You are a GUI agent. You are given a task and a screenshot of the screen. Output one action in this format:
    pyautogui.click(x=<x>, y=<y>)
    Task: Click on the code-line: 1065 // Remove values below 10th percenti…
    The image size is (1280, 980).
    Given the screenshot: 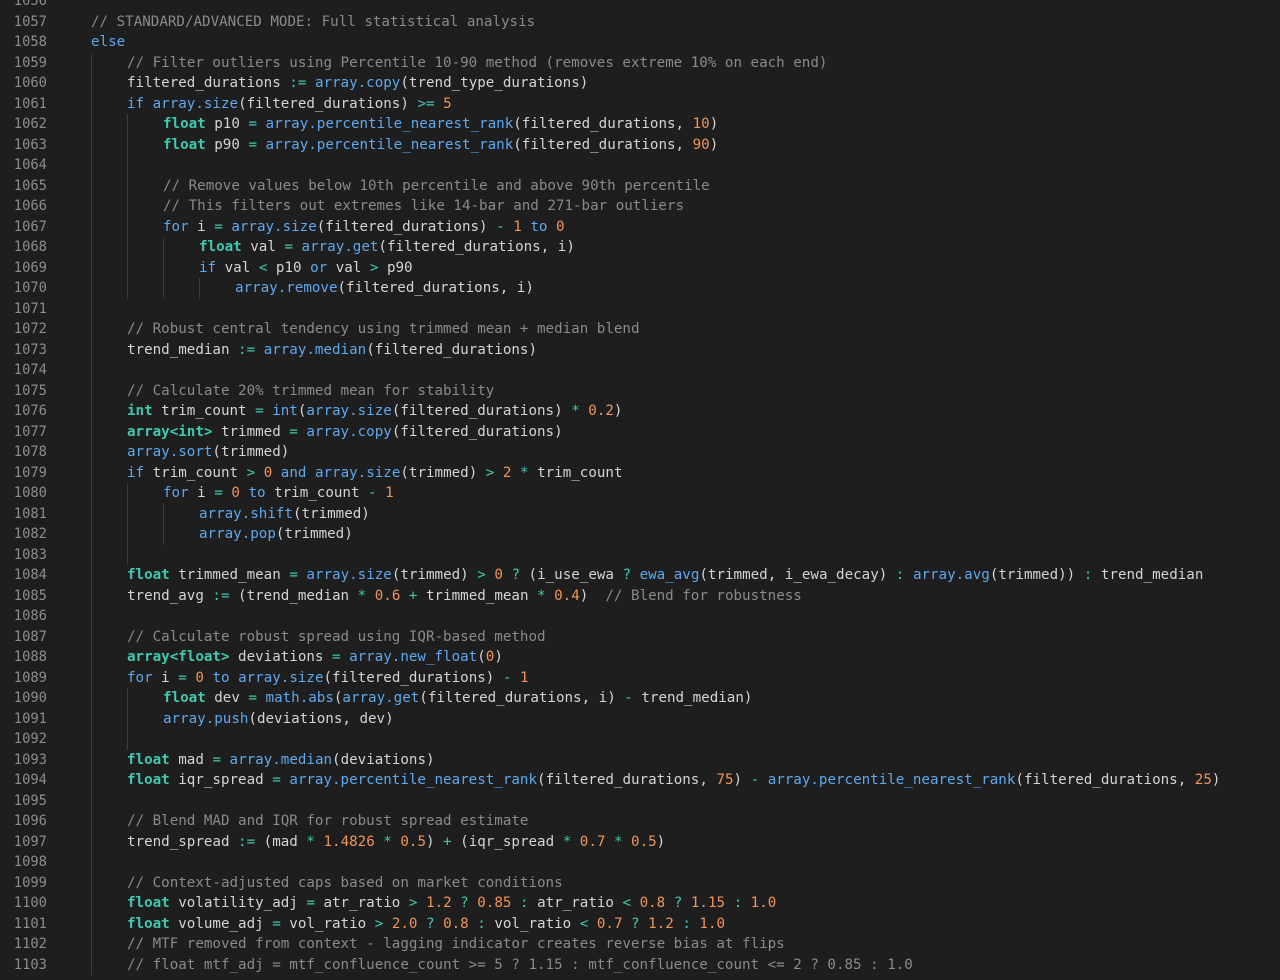 What is the action you would take?
    pyautogui.click(x=640, y=185)
    